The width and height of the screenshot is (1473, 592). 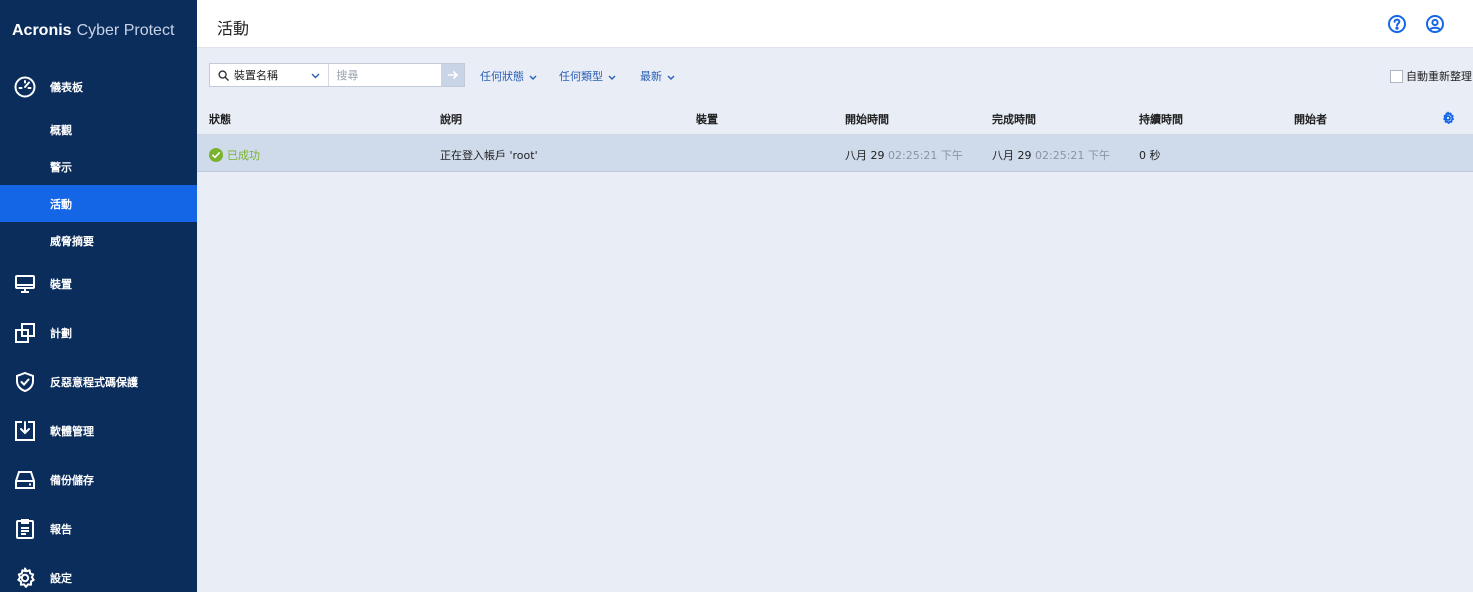 What do you see at coordinates (125, 30) in the screenshot?
I see `brand-name-secondary: Cyber Protect` at bounding box center [125, 30].